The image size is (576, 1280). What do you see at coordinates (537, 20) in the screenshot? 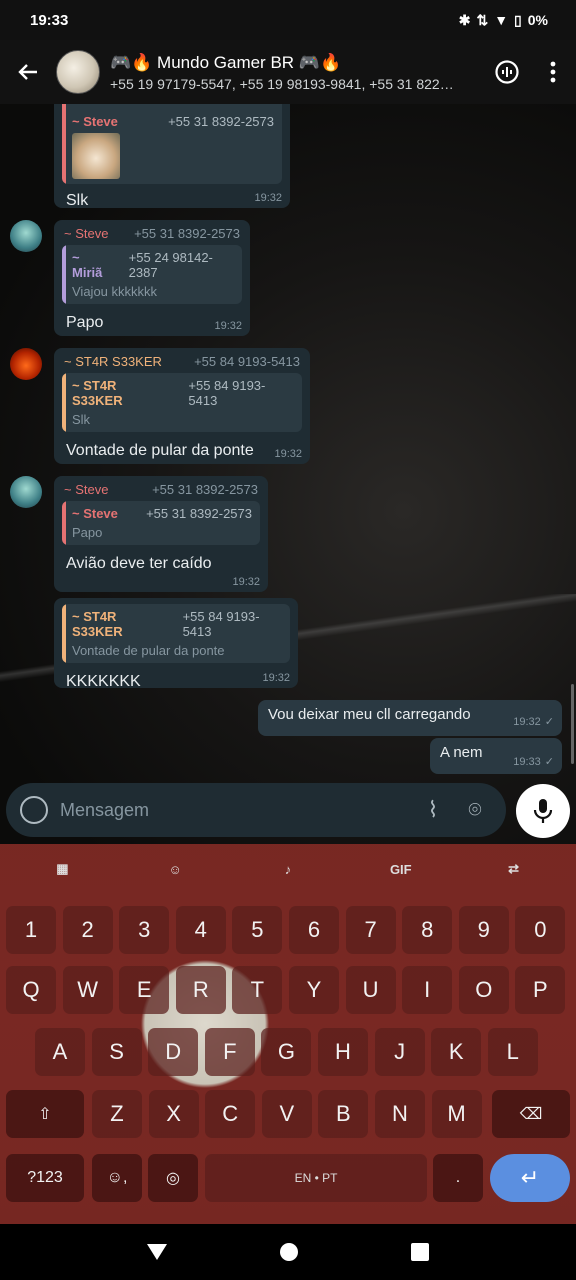
I see `battery-level: 0%` at bounding box center [537, 20].